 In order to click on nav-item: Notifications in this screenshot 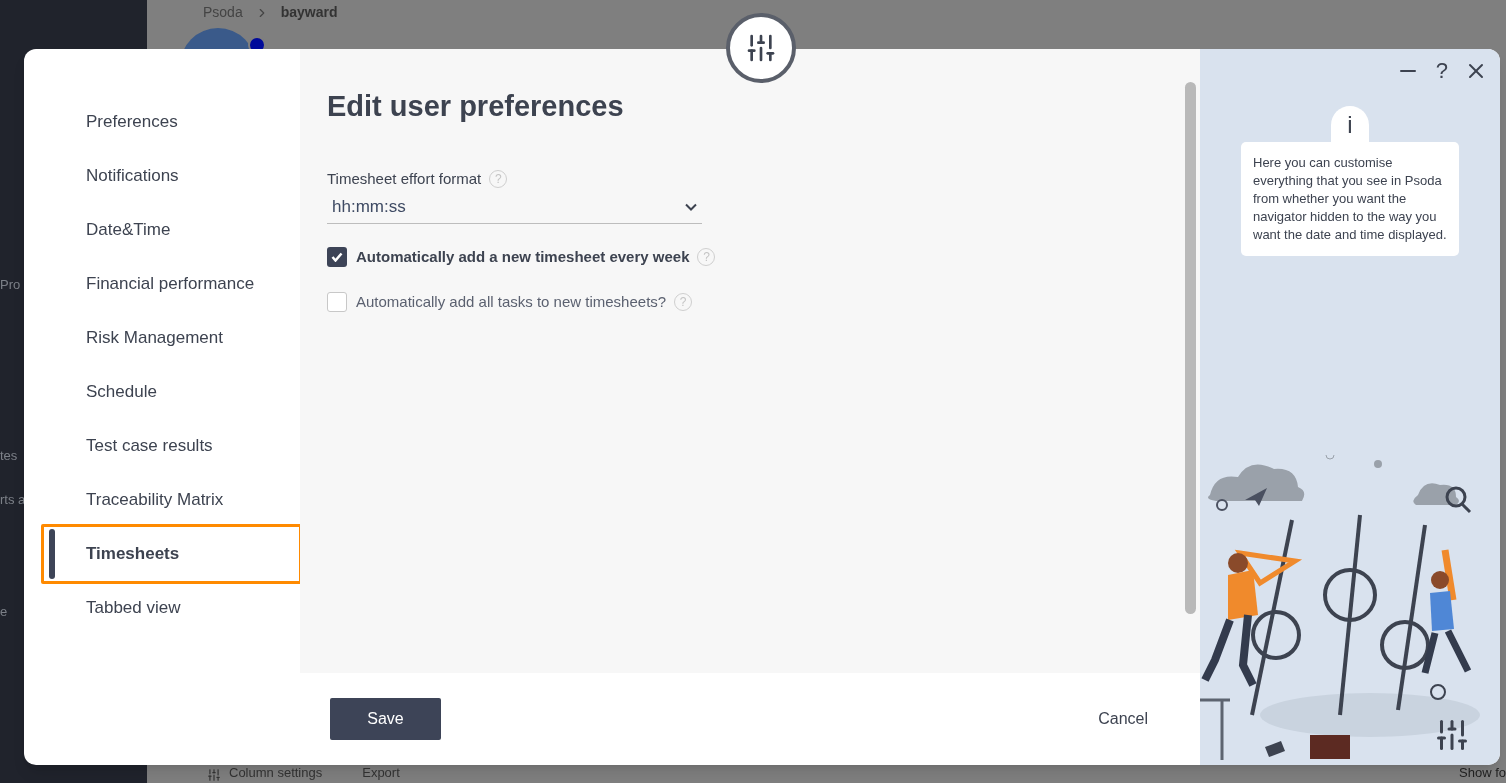, I will do `click(170, 176)`.